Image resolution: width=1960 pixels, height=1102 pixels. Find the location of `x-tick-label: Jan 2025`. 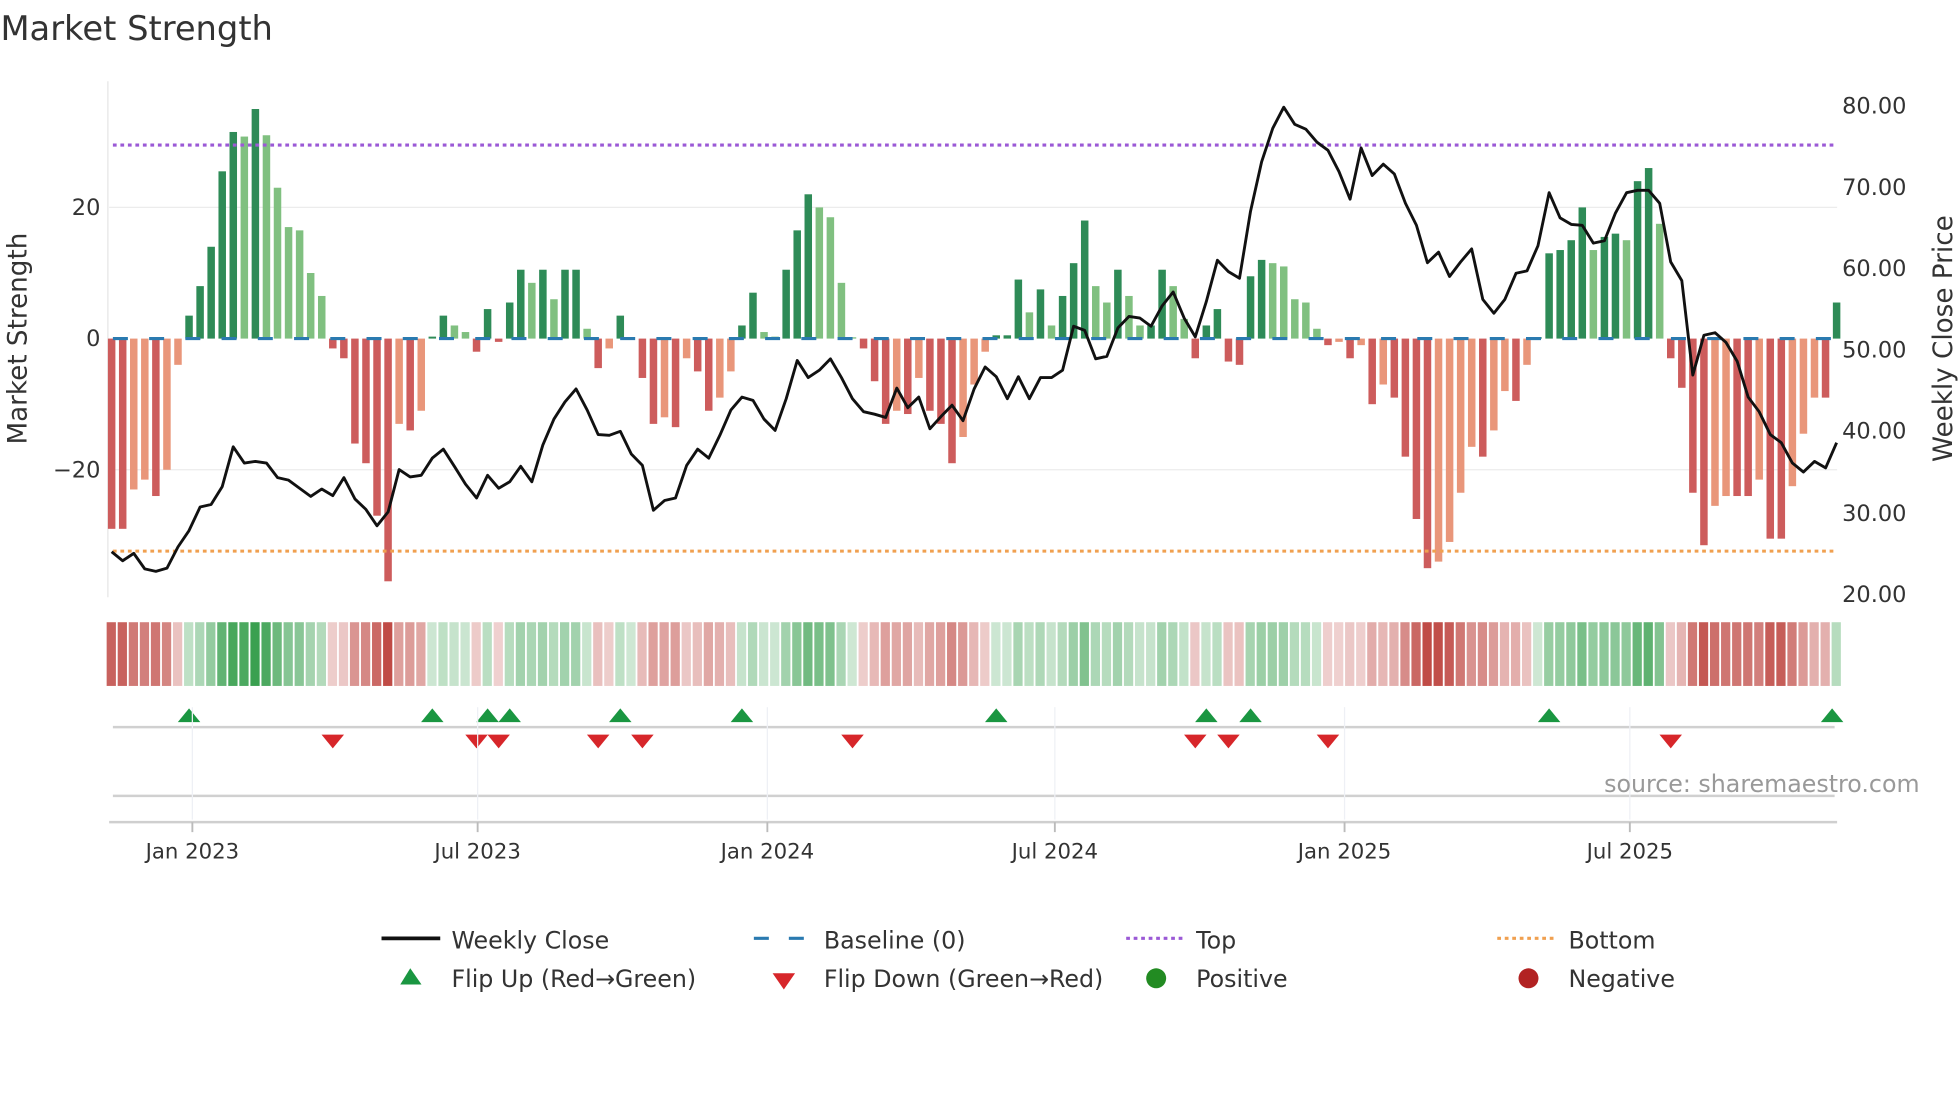

x-tick-label: Jan 2025 is located at coordinates (1344, 851).